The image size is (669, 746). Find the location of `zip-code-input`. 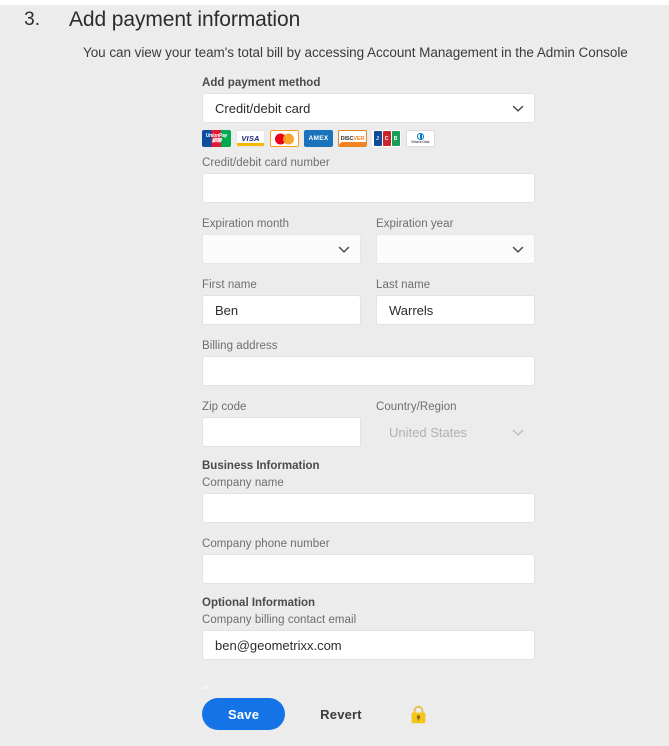

zip-code-input is located at coordinates (281, 432).